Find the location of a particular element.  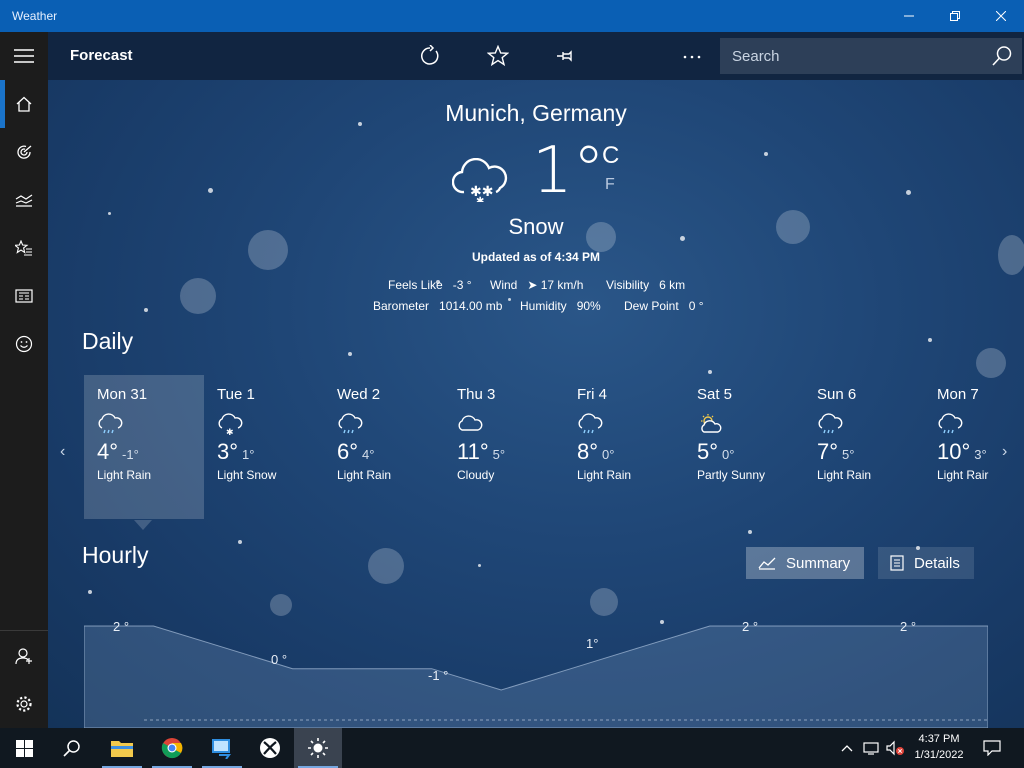

day-low: 0° is located at coordinates (728, 454).